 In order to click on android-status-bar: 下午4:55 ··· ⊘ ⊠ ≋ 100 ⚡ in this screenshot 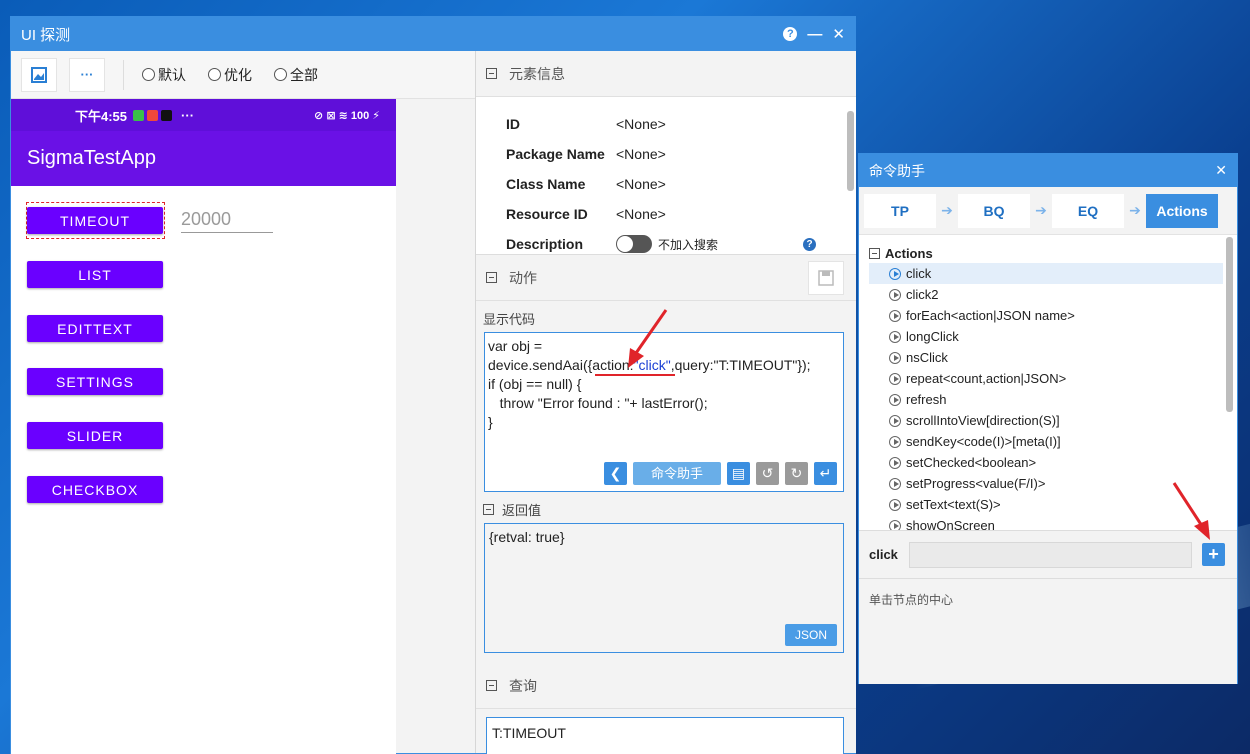, I will do `click(203, 115)`.